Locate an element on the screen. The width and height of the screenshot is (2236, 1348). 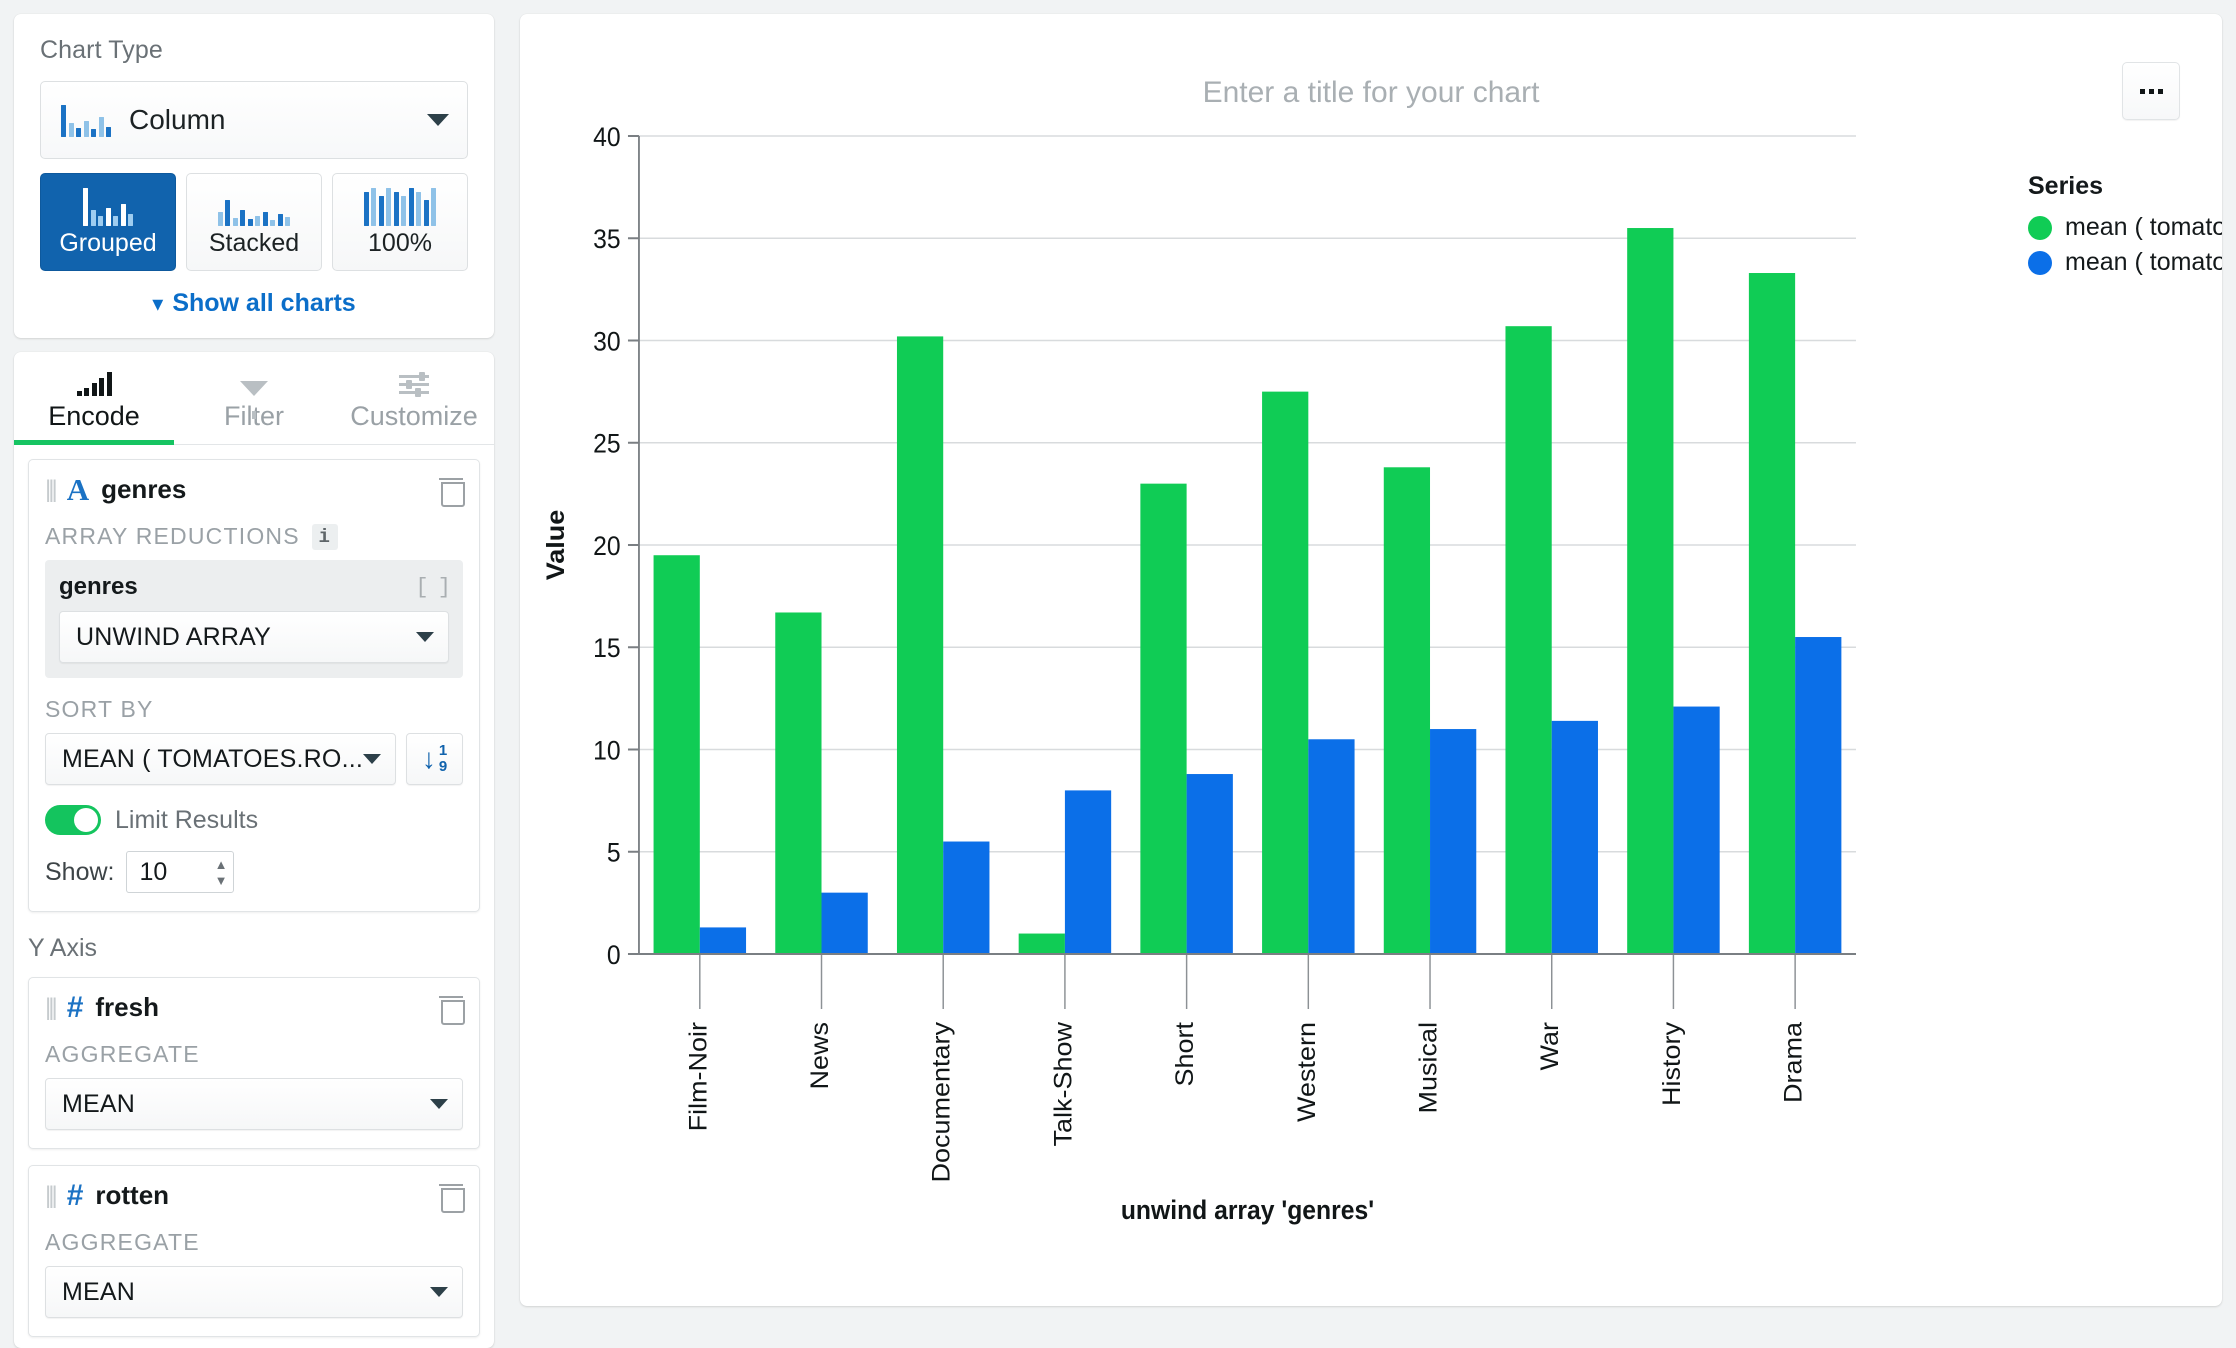
chart-variant-stacked: Stacked is located at coordinates (254, 222).